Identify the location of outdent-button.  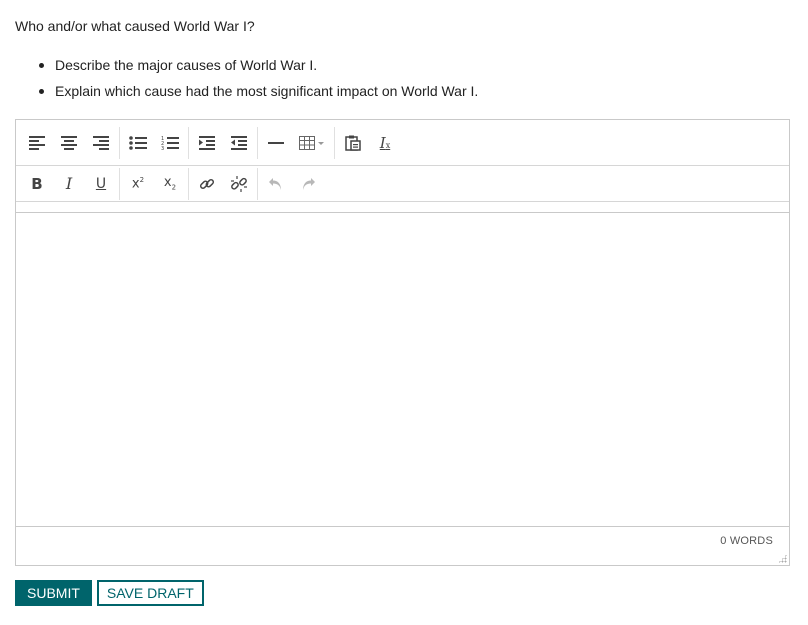
(239, 143).